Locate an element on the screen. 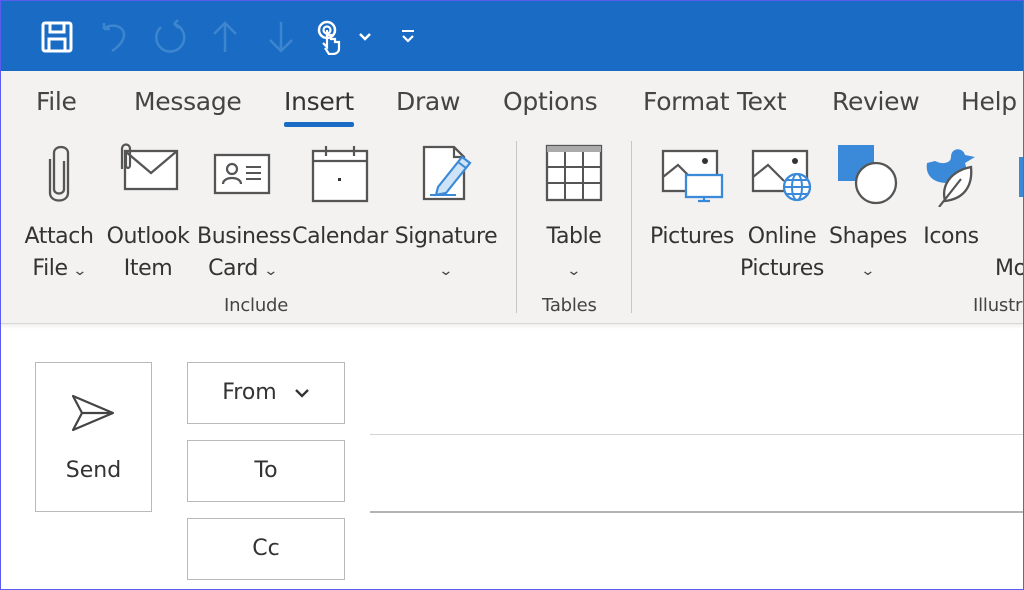 This screenshot has width=1024, height=590. arrow-down-icon is located at coordinates (281, 37).